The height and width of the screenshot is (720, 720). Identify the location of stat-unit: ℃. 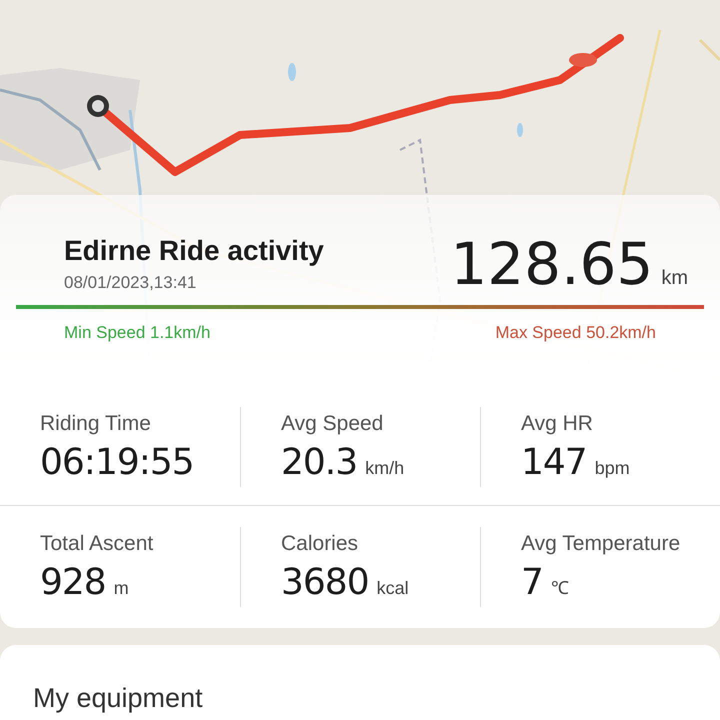
(559, 587).